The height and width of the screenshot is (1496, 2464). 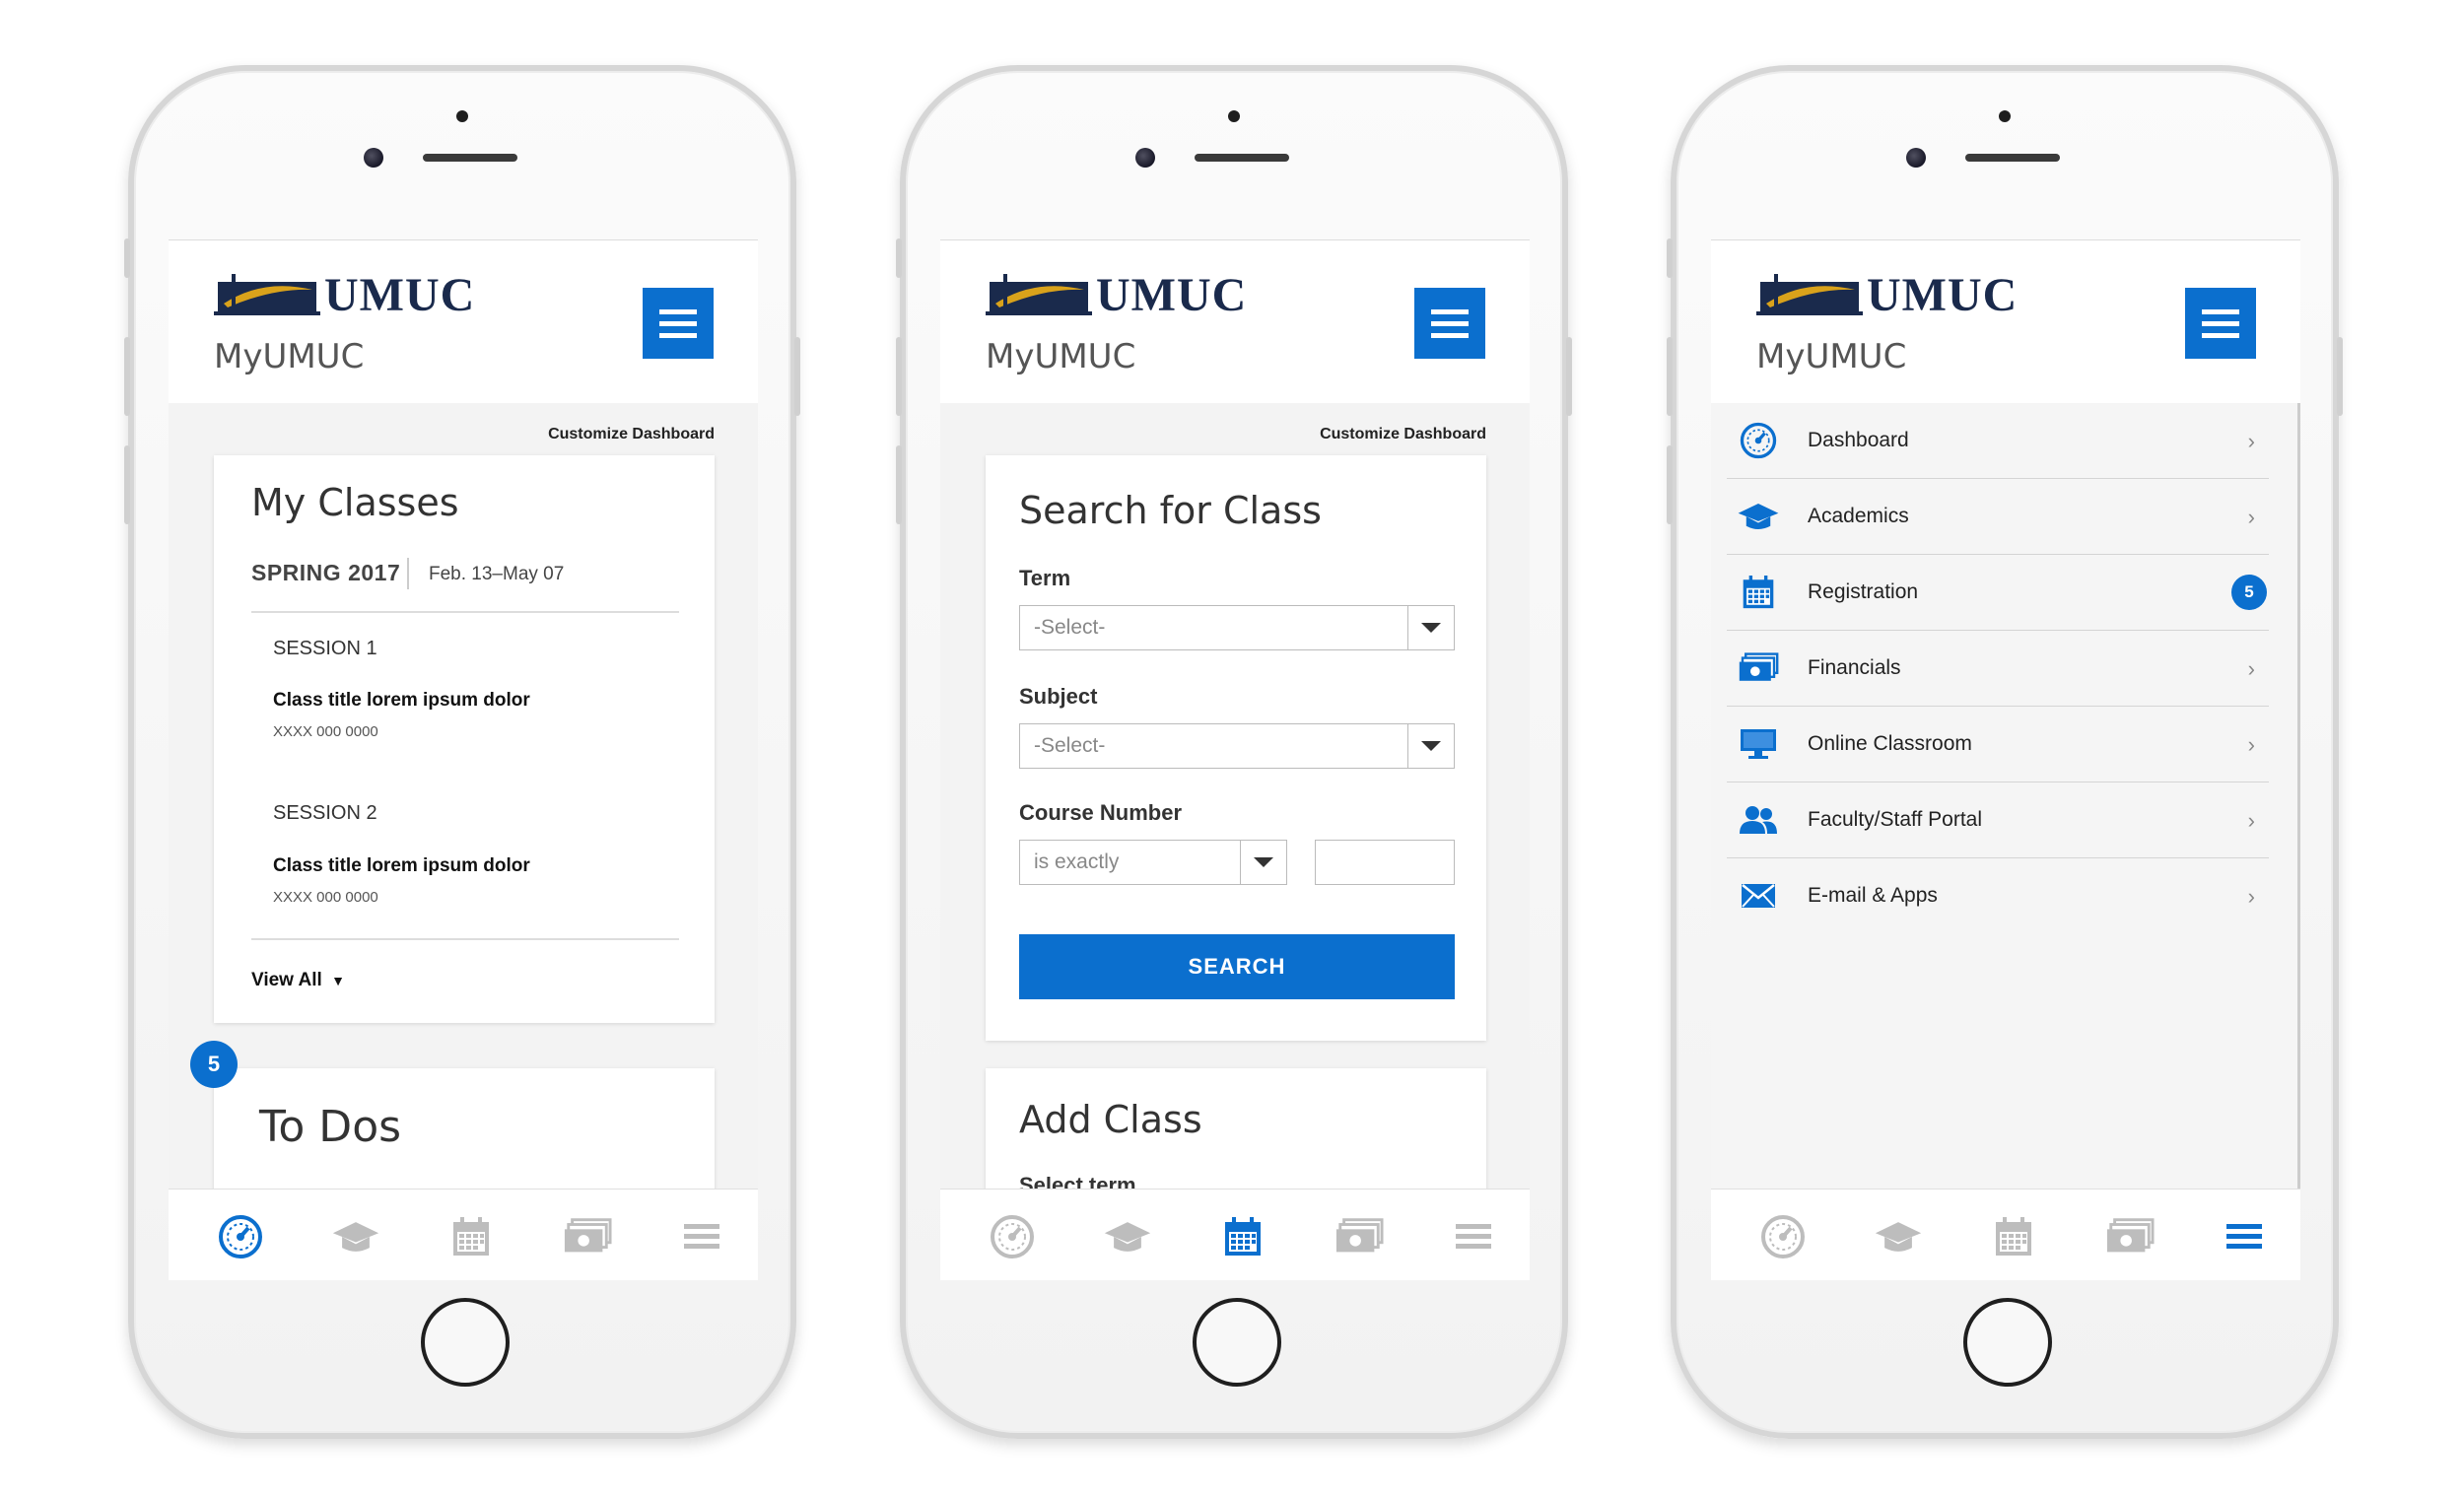 What do you see at coordinates (1998, 517) in the screenshot?
I see `nav-item-academics: Academics ›` at bounding box center [1998, 517].